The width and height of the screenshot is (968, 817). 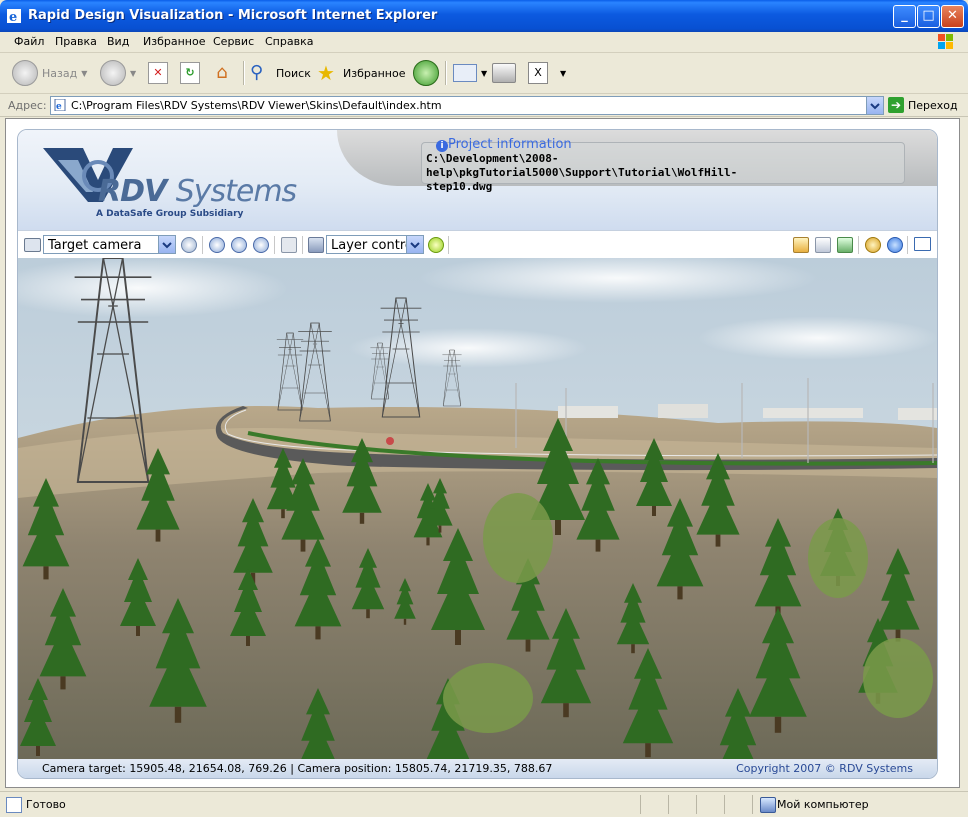 I want to click on menu-edit: Правка, so click(x=76, y=41).